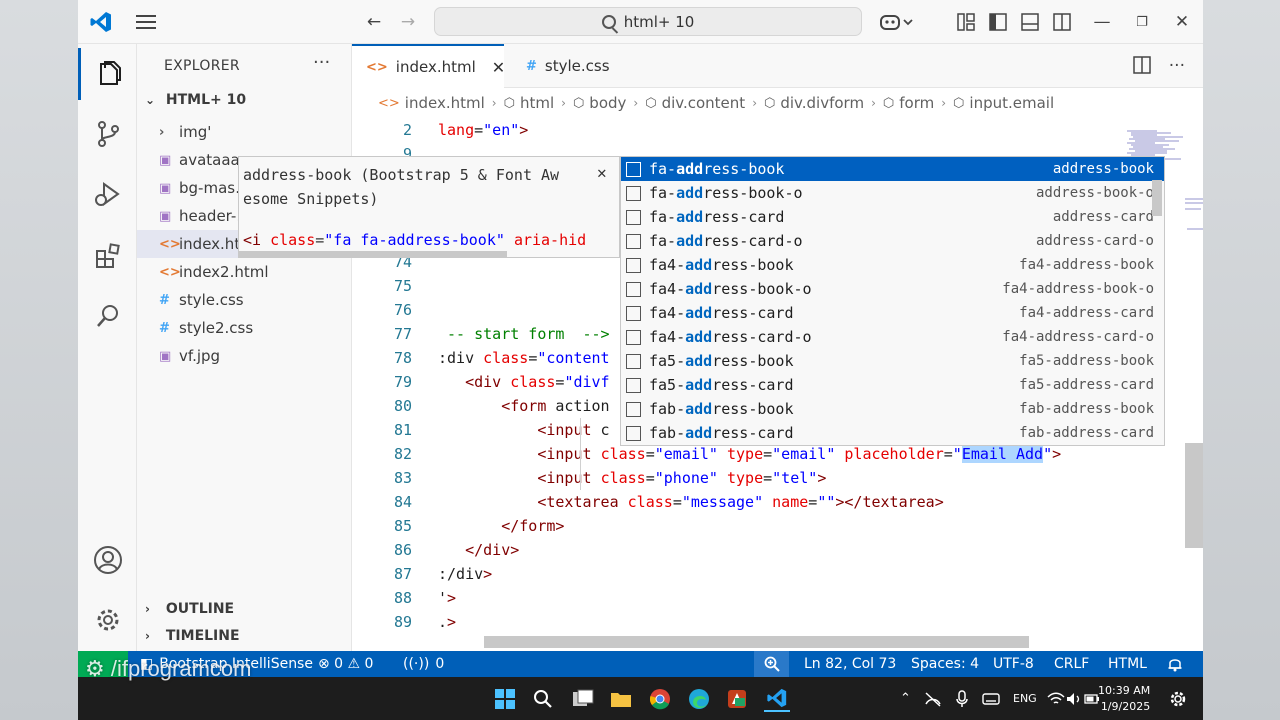 The height and width of the screenshot is (720, 1280). Describe the element at coordinates (1127, 664) in the screenshot. I see `language-mode: HTML` at that location.